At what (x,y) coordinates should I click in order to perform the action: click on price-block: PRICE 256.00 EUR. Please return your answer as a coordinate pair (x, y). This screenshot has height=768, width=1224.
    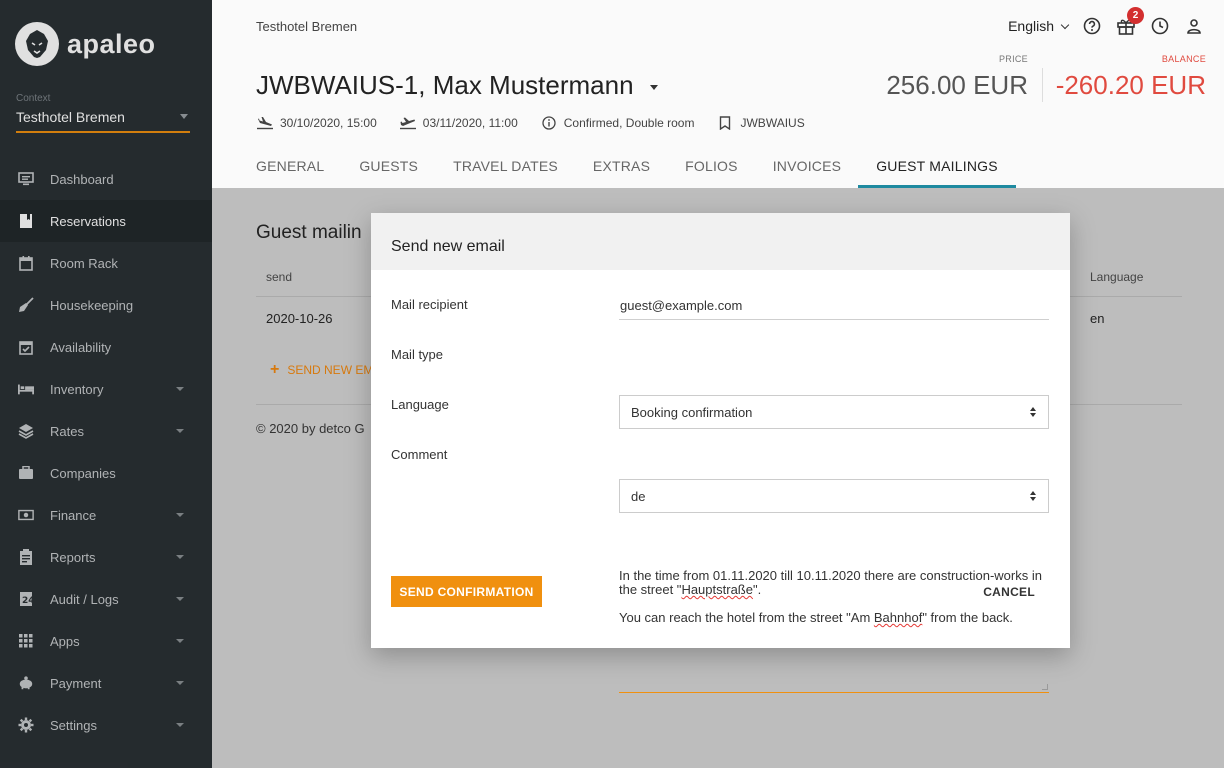
    Looking at the image, I should click on (957, 77).